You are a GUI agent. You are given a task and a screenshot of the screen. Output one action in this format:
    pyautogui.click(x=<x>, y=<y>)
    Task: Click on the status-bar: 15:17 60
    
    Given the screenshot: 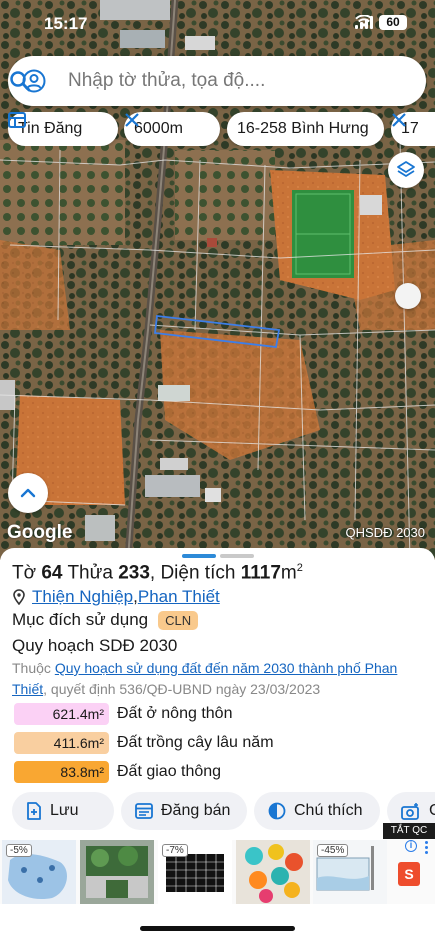 What is the action you would take?
    pyautogui.click(x=217, y=24)
    